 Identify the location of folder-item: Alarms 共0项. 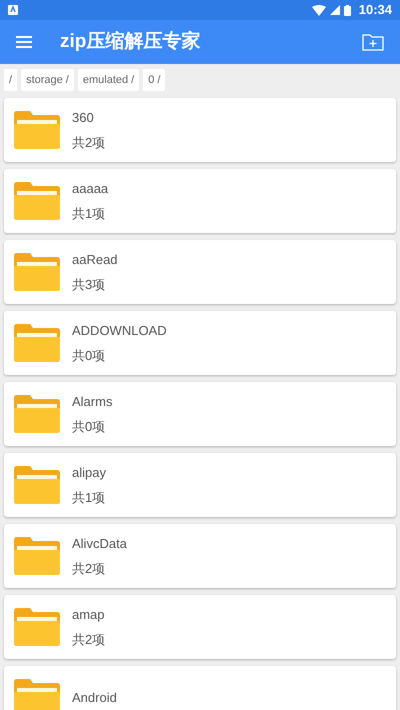
(200, 414).